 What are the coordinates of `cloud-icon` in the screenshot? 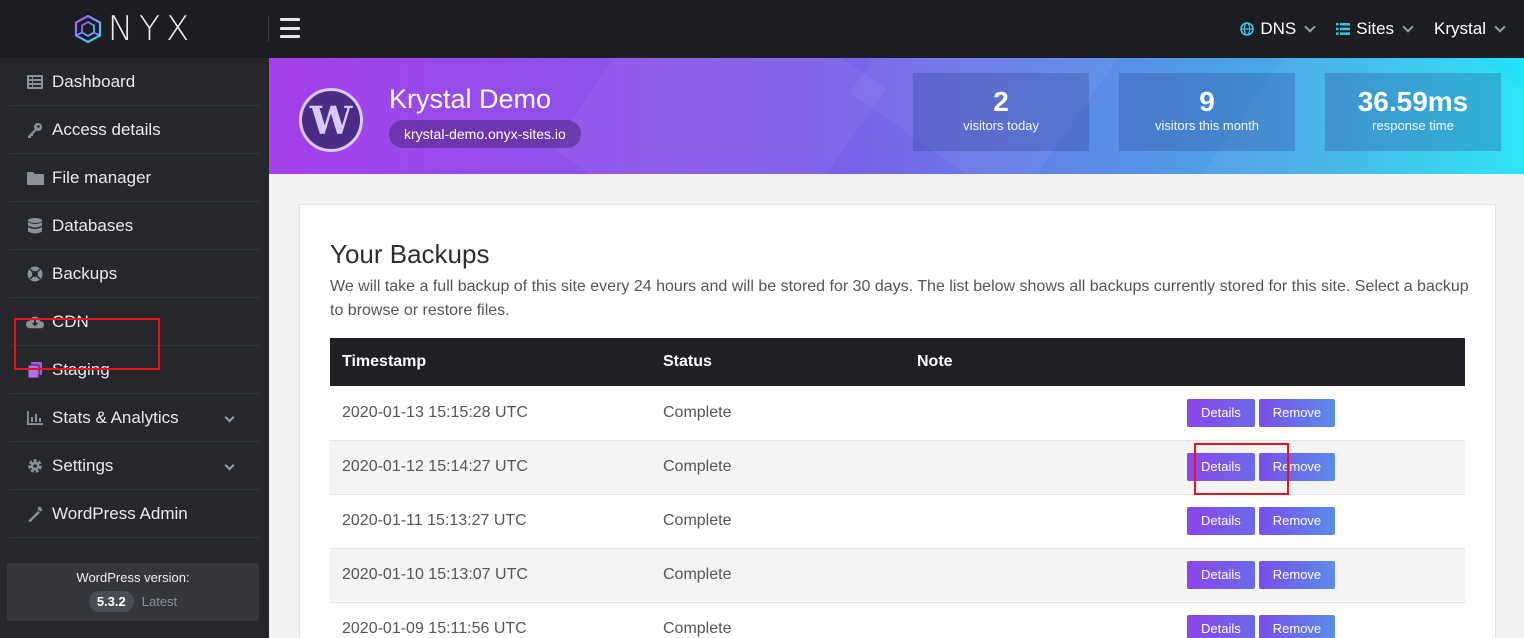 It's located at (35, 322).